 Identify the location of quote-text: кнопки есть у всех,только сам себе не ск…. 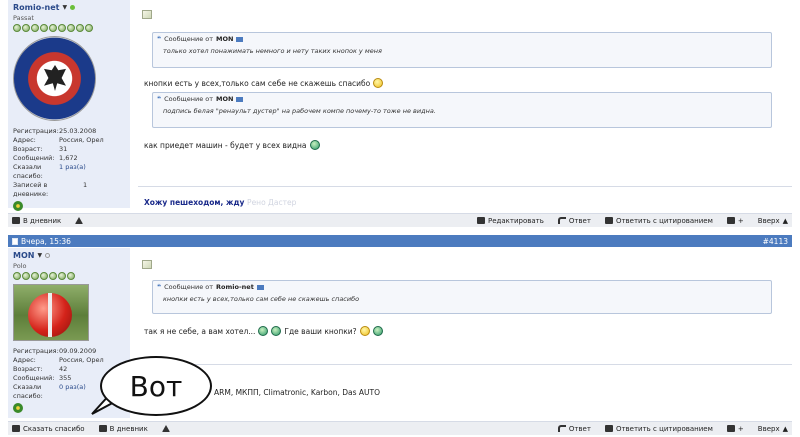
(261, 299).